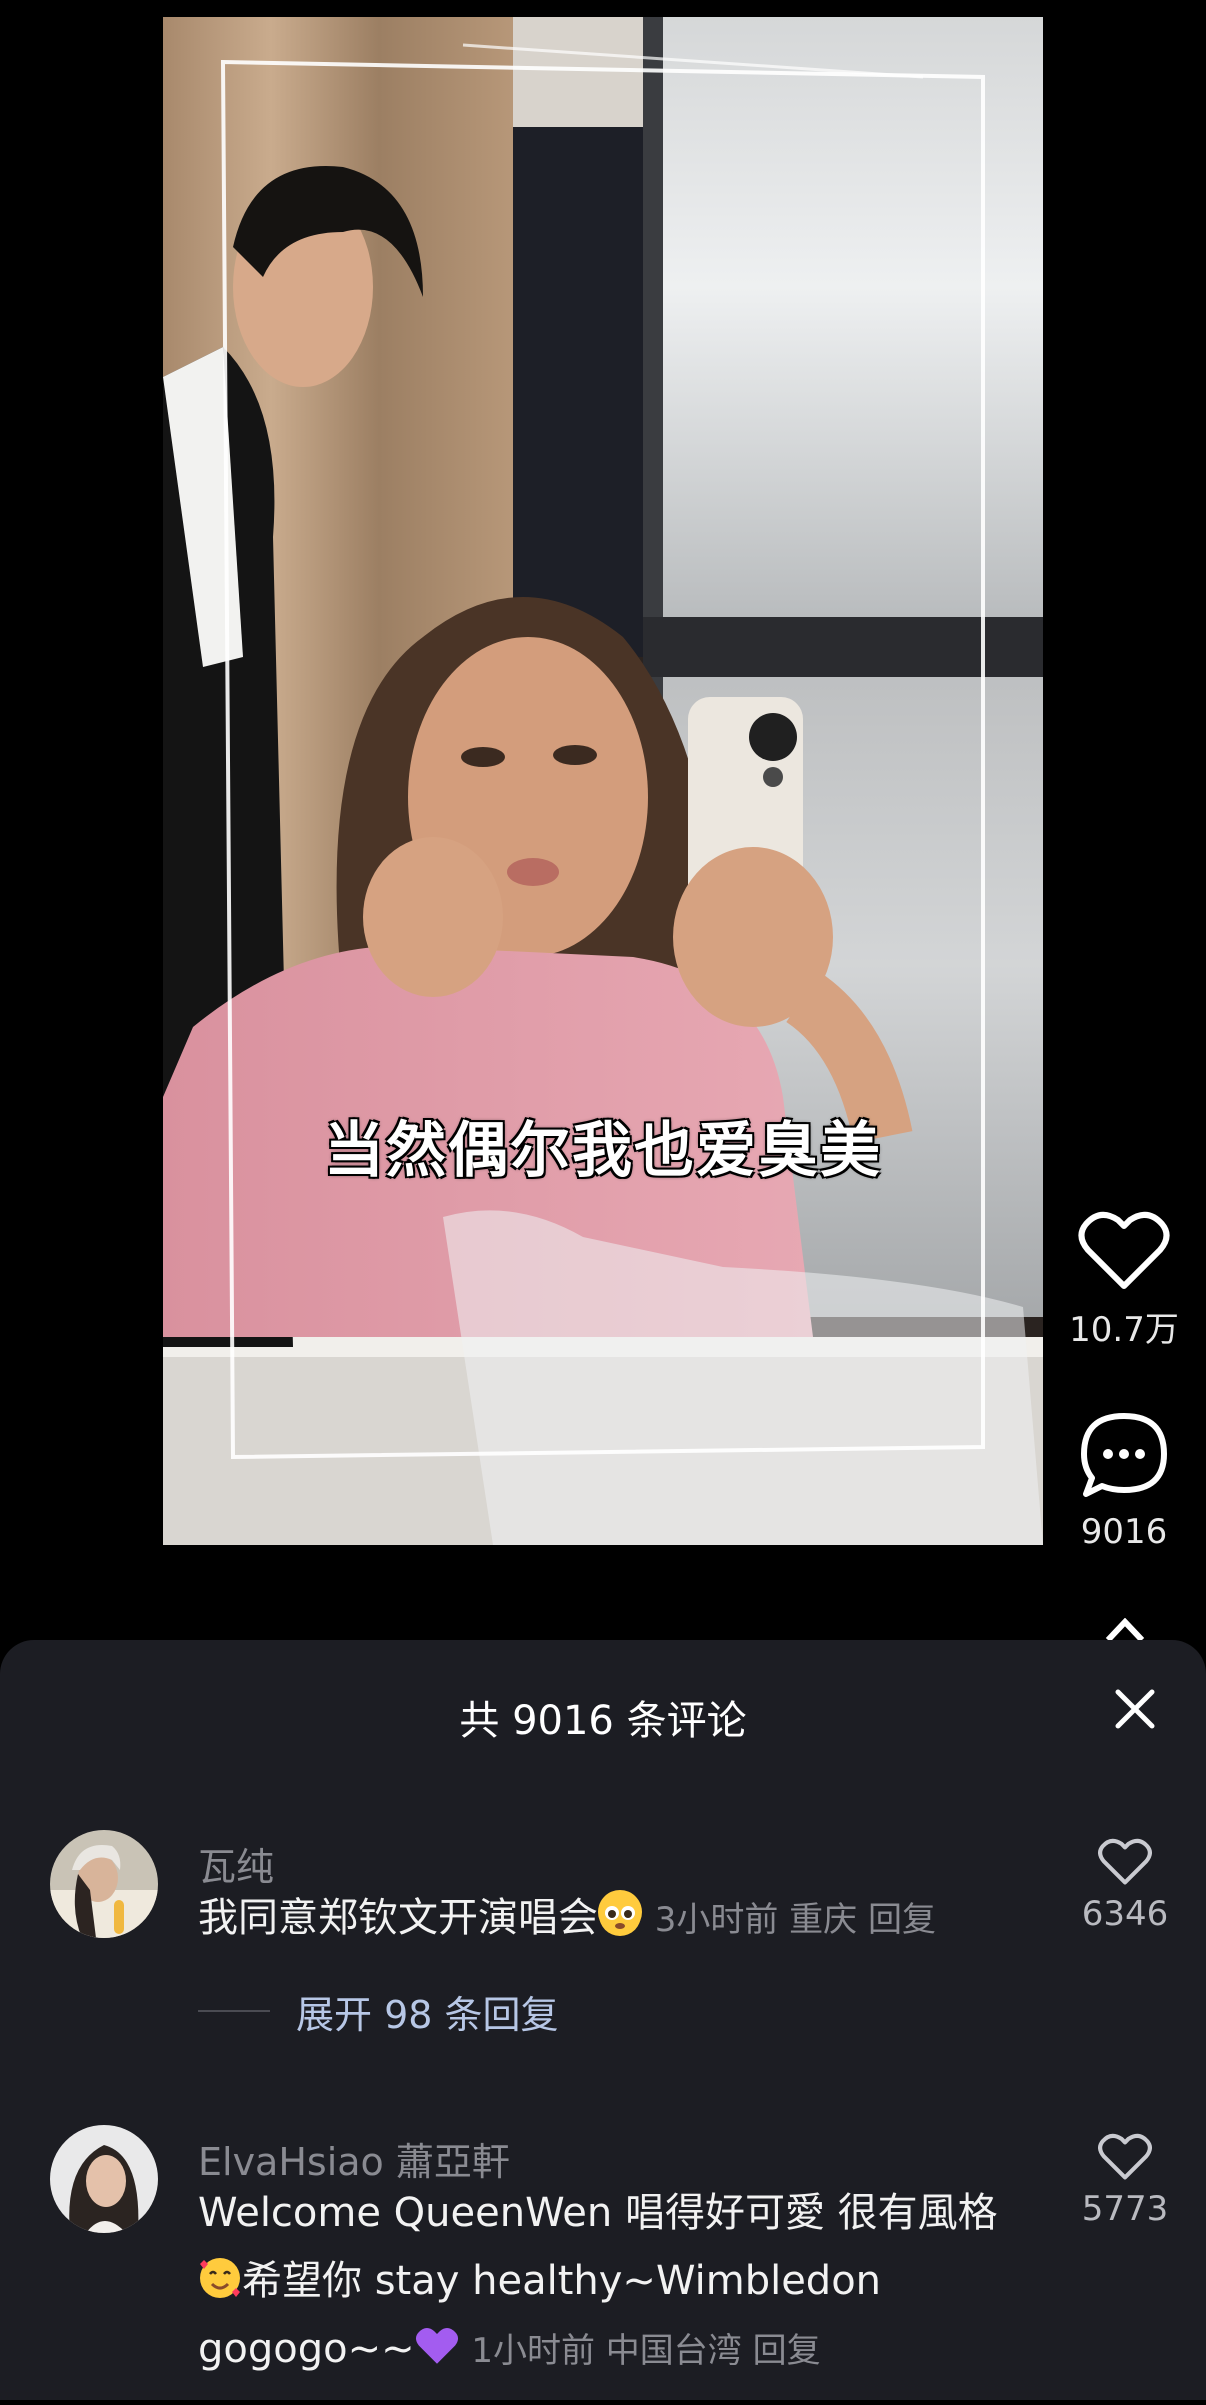  What do you see at coordinates (1125, 2209) in the screenshot?
I see `comment-like-count: 5773` at bounding box center [1125, 2209].